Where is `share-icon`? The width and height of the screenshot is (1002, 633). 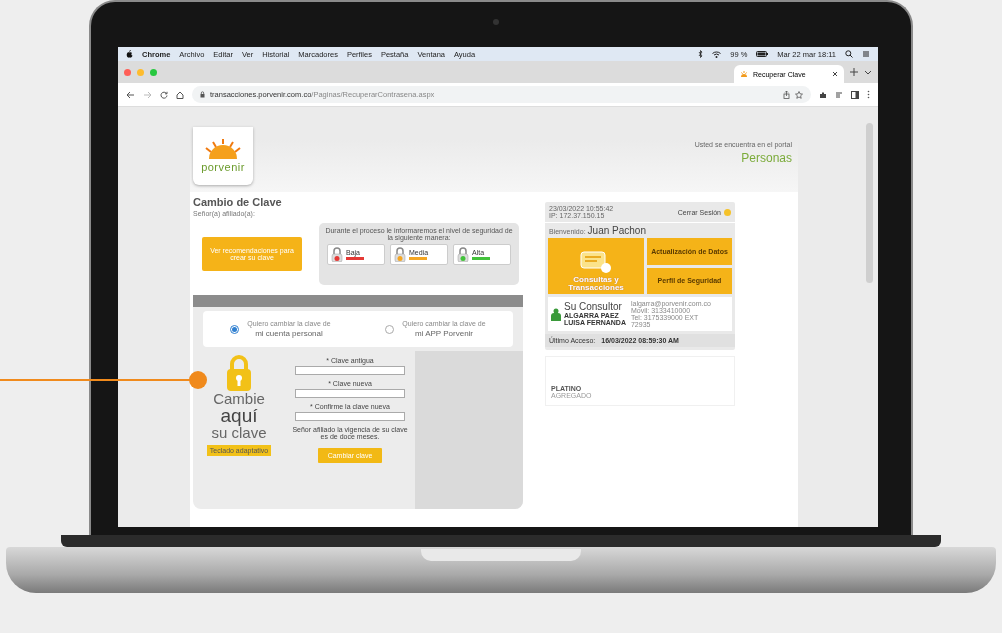
share-icon is located at coordinates (786, 94).